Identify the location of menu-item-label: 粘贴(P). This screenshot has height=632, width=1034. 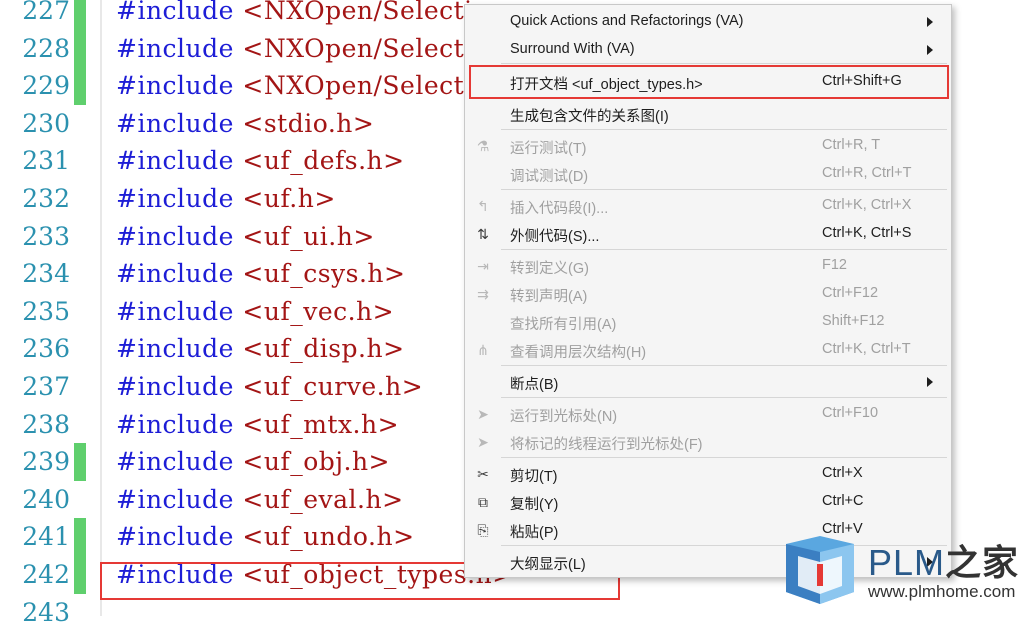
(534, 533).